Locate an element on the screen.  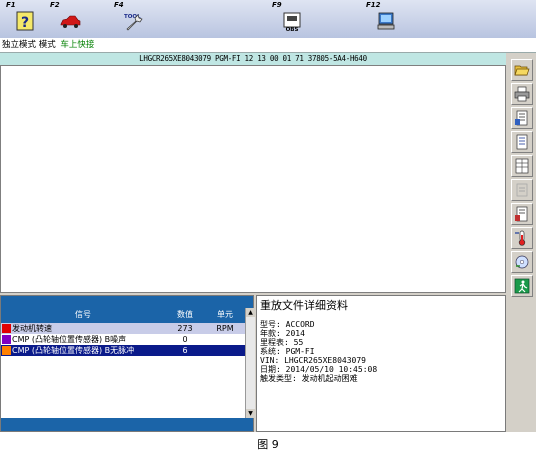
f4-label: F4 is located at coordinates (119, 5).